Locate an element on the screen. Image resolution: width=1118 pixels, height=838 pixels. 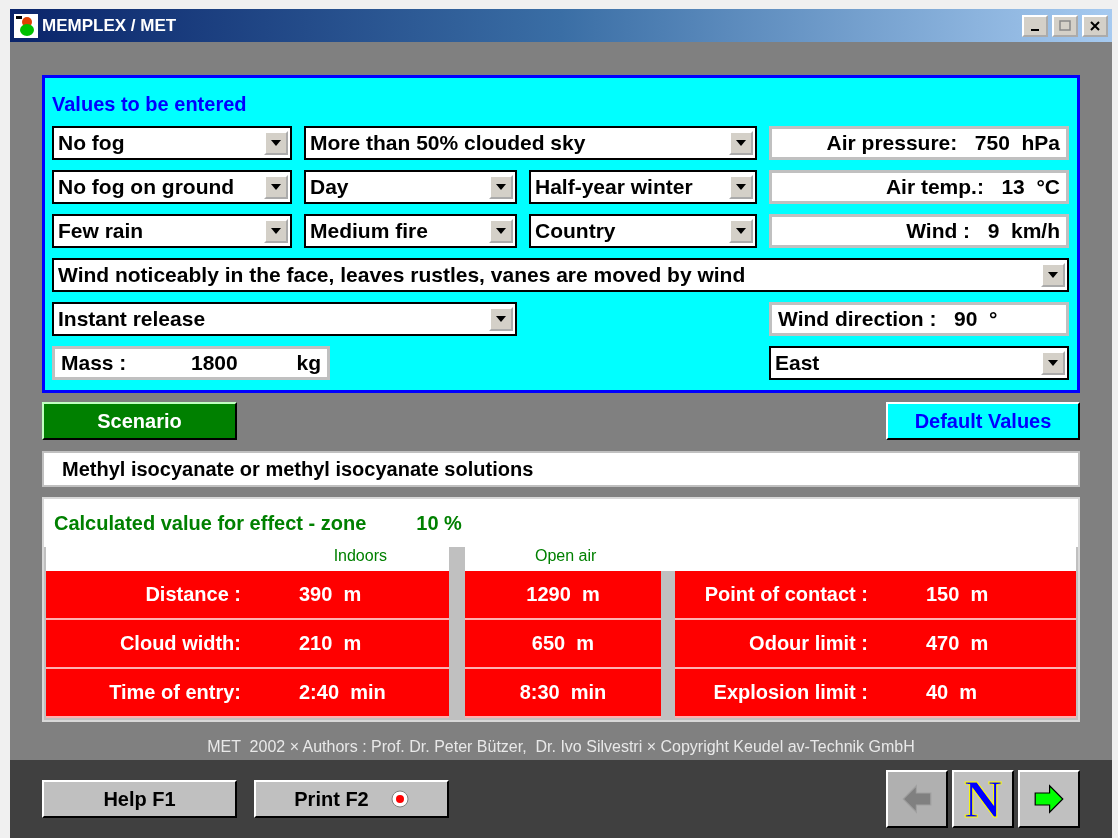
dropdown: Instant release is located at coordinates (284, 319).